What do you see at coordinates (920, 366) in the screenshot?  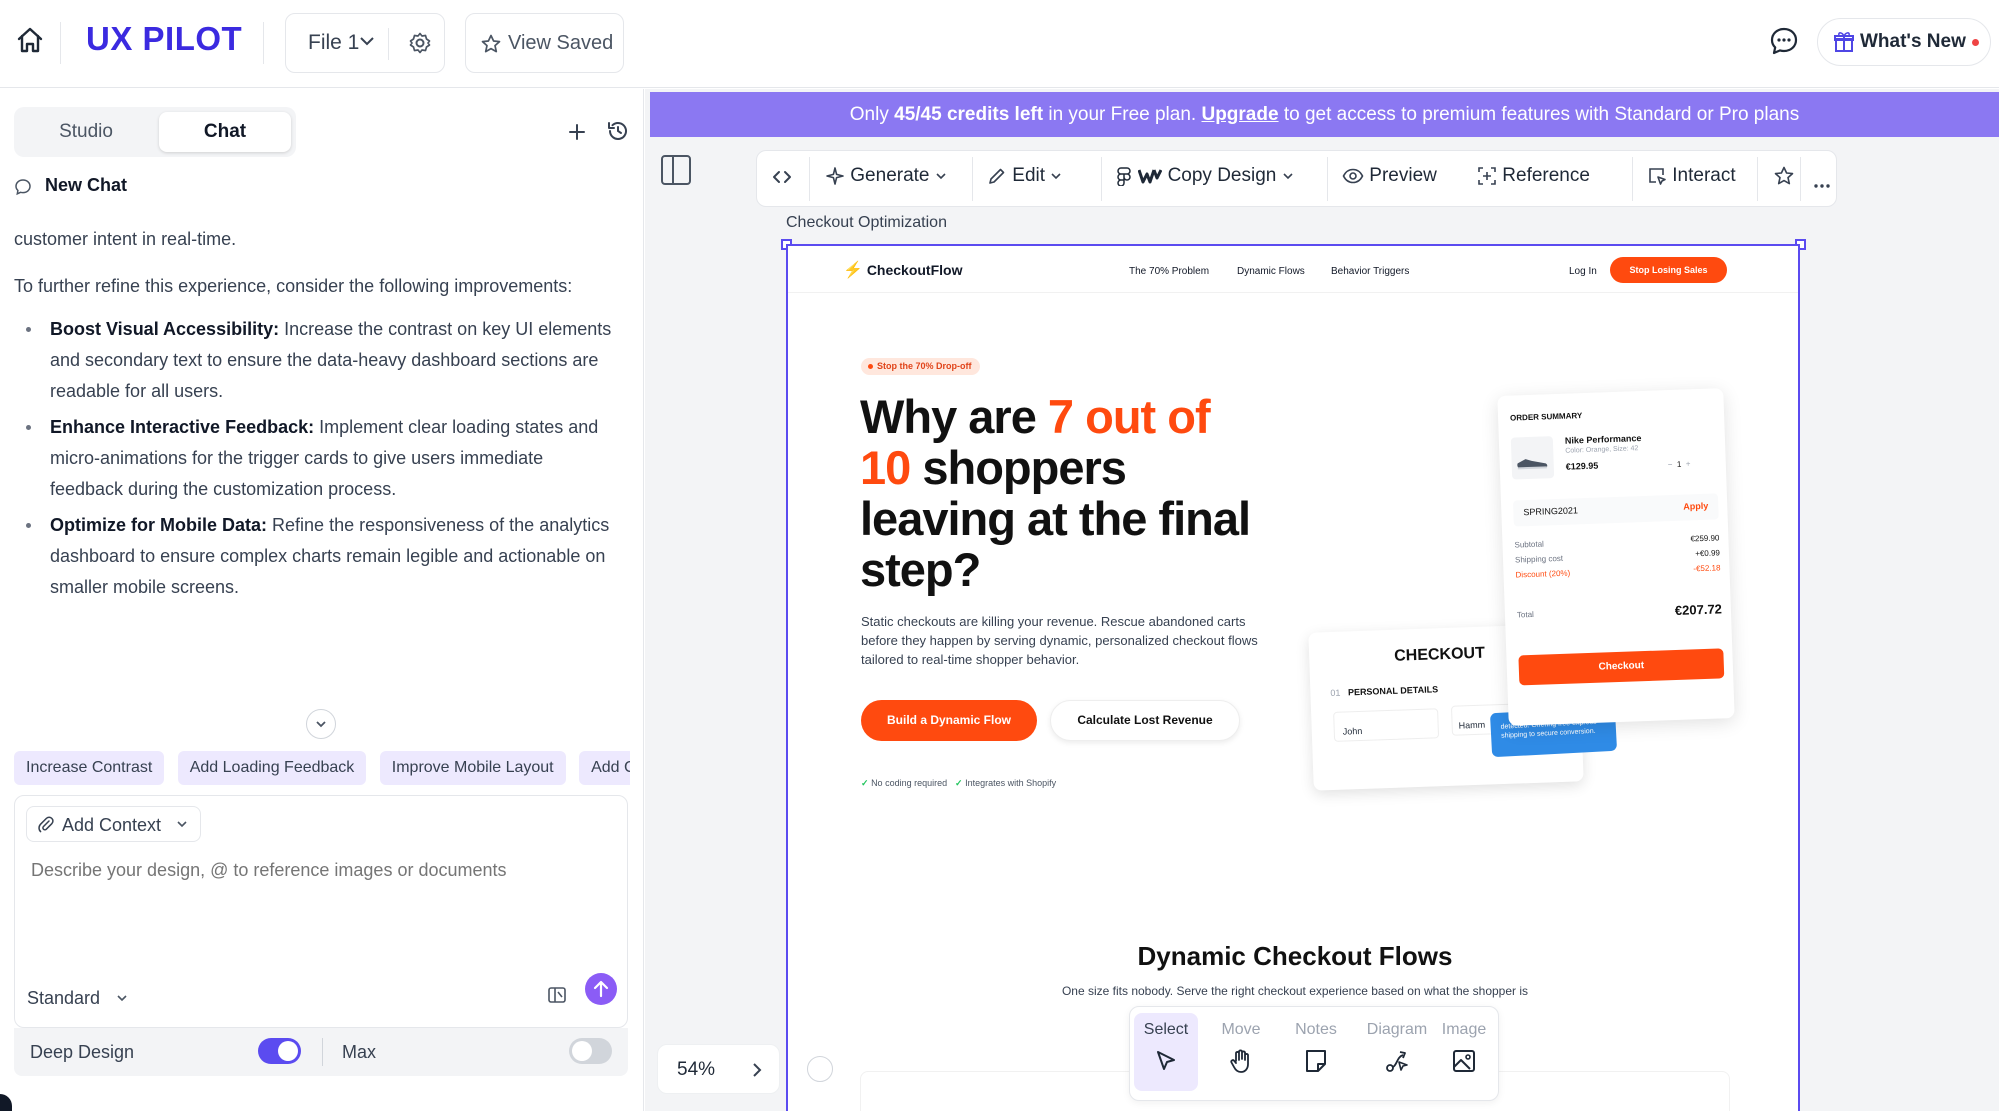 I see `hero-badge: Stop the 70% Drop-off` at bounding box center [920, 366].